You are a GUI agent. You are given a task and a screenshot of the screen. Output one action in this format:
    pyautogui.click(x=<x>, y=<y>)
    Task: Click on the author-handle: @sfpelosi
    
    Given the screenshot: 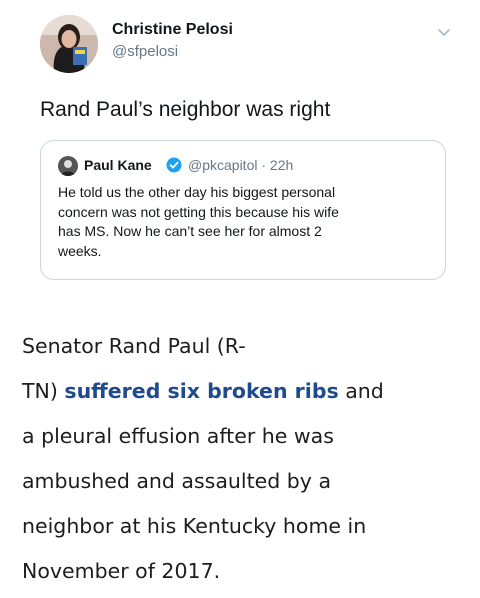 What is the action you would take?
    pyautogui.click(x=145, y=51)
    